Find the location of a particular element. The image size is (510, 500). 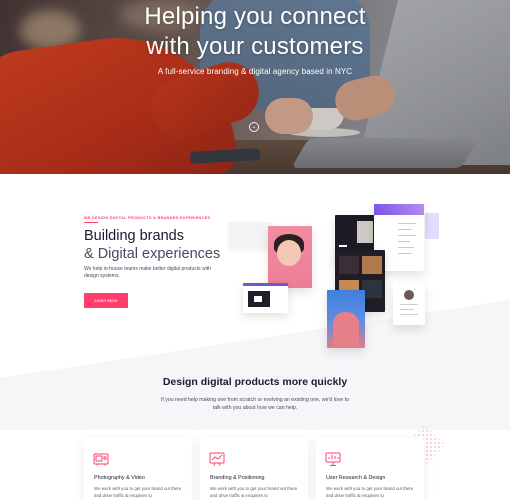

dark-card-photo is located at coordinates (365, 232).